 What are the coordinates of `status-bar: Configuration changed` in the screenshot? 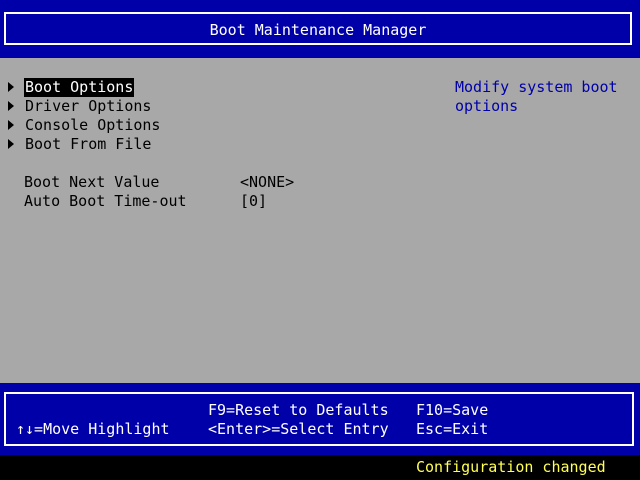 It's located at (320, 467).